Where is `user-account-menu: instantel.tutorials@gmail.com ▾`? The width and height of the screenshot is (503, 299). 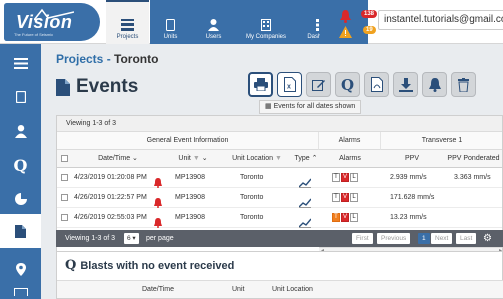 user-account-menu: instantel.tutorials@gmail.com ▾ is located at coordinates (440, 20).